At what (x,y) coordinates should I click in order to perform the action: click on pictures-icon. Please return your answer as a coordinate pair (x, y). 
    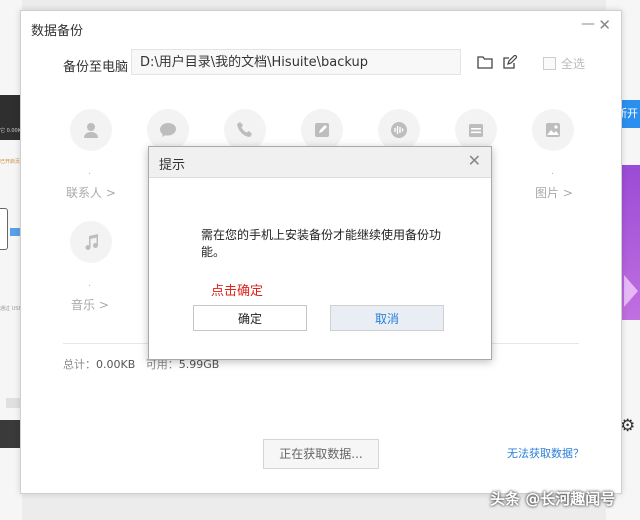
    Looking at the image, I should click on (553, 130).